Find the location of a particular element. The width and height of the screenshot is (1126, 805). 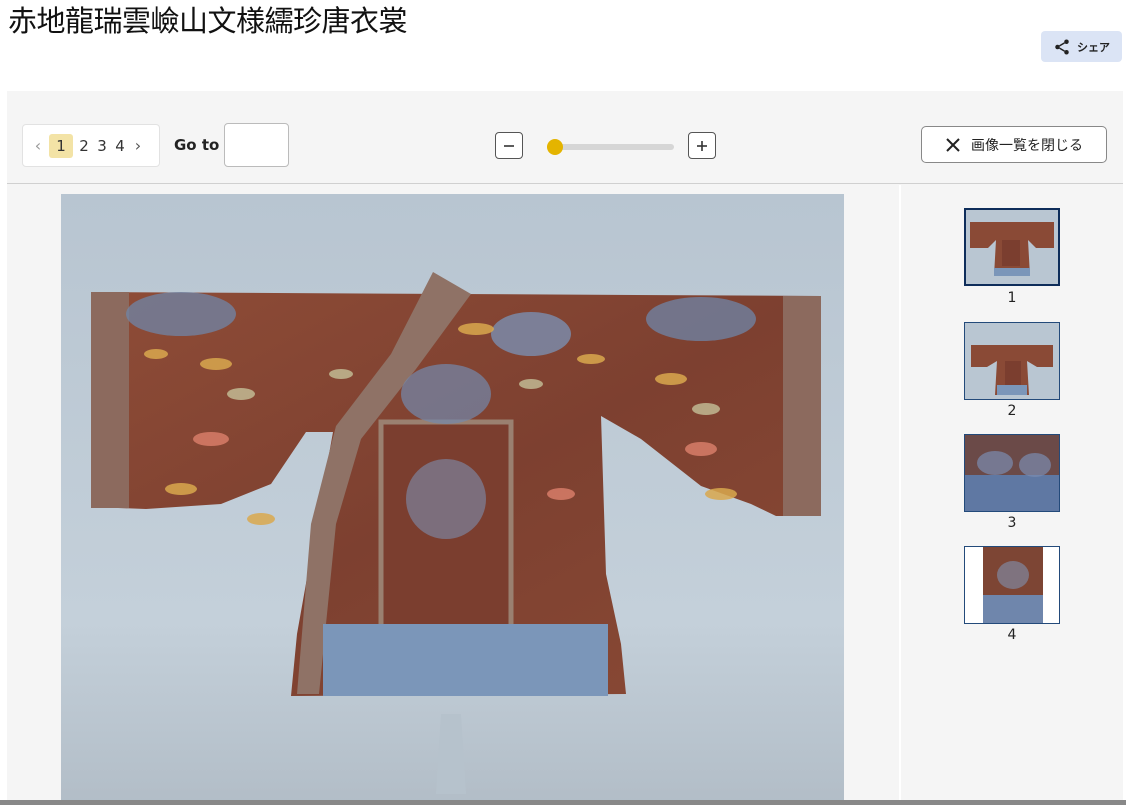

thumbnail-2-label: 2 is located at coordinates (1012, 411).